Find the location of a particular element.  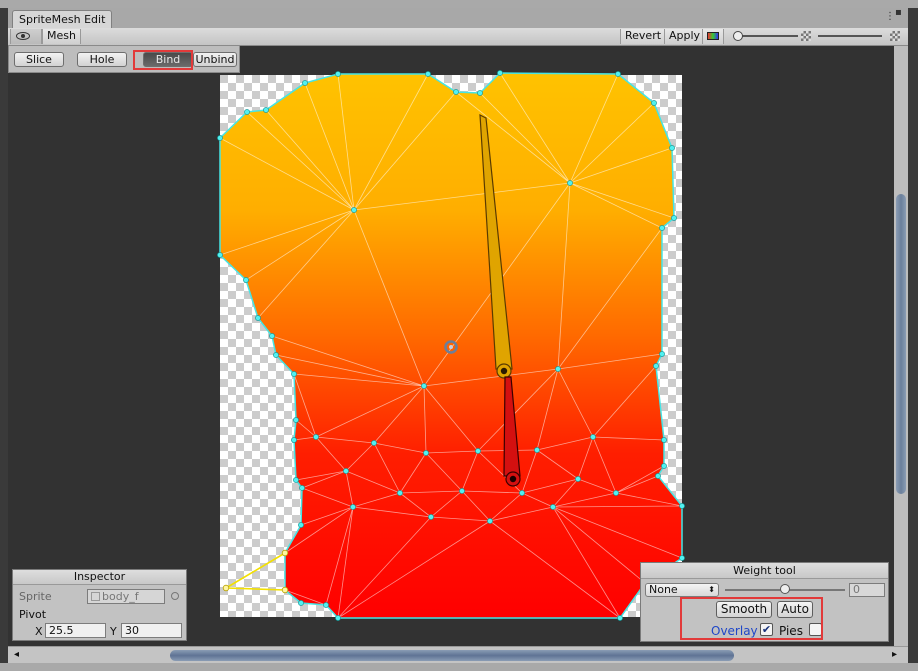

mode-panel: Slice Hole Bind Unbind is located at coordinates (124, 59).